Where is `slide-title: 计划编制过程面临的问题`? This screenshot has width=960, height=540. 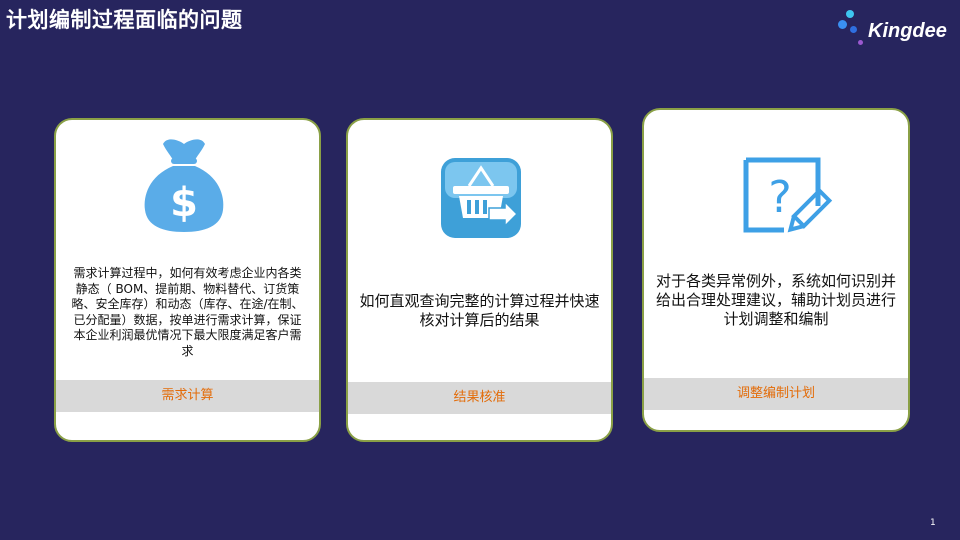 slide-title: 计划编制过程面临的问题 is located at coordinates (124, 20).